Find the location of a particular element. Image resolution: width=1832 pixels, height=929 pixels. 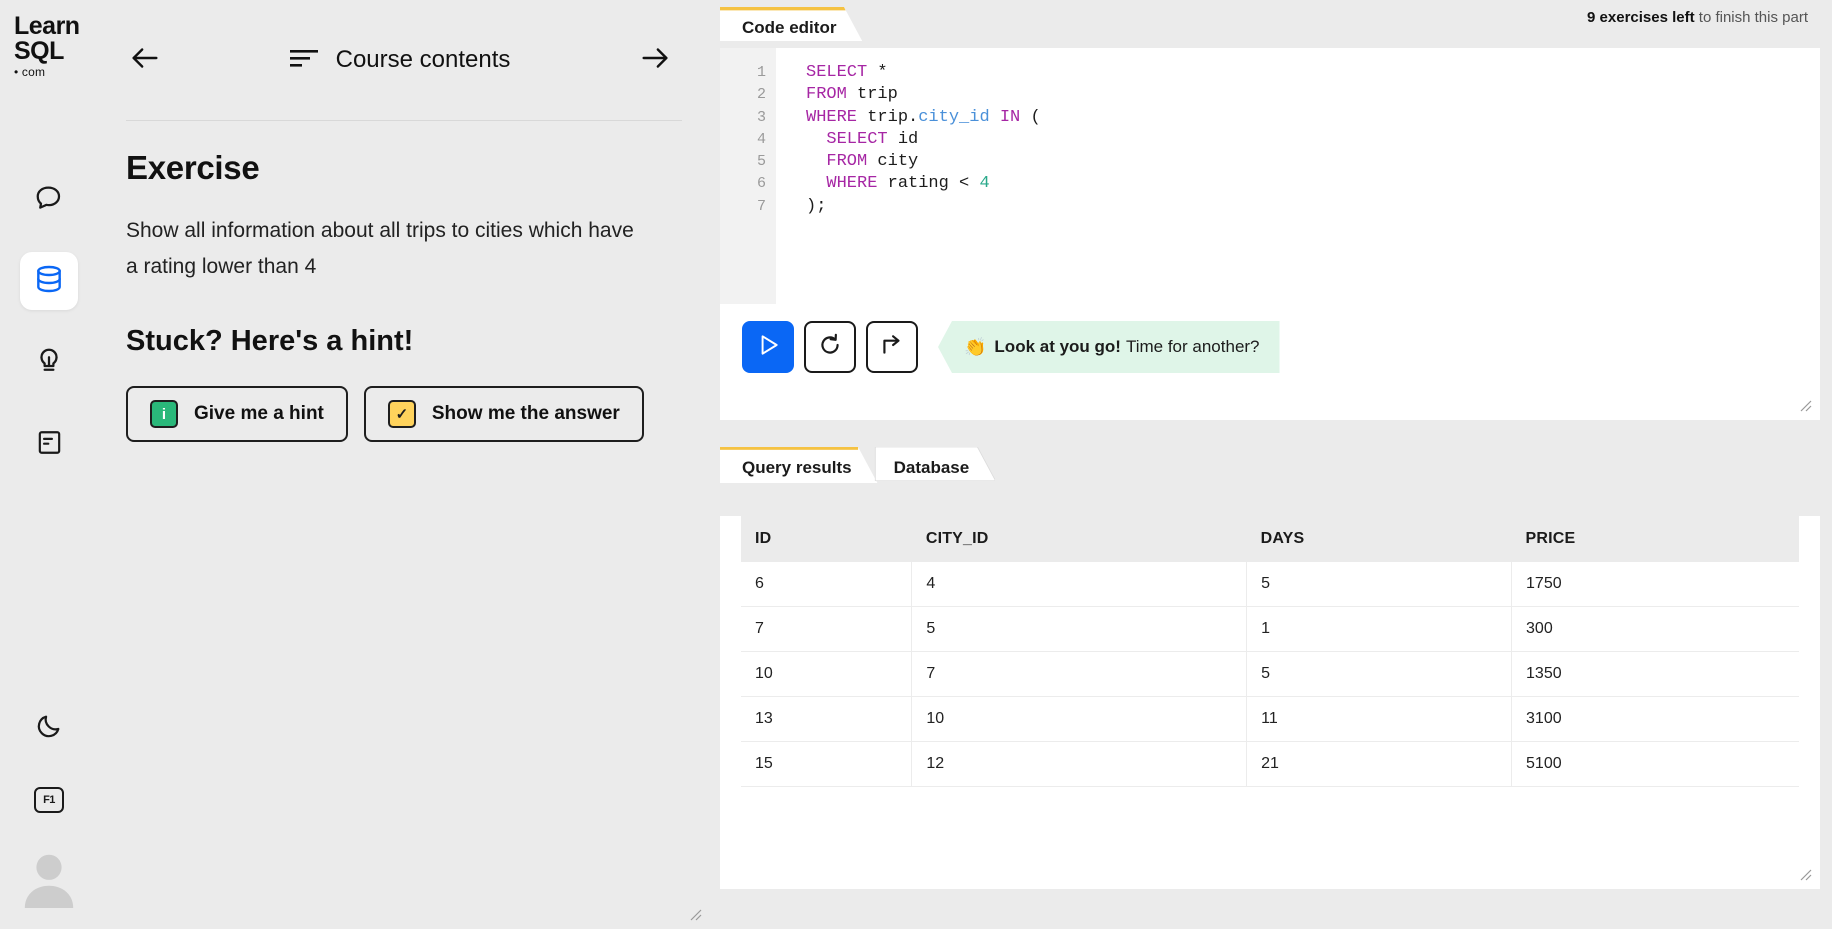

tab-database-label: Database is located at coordinates (931, 467).